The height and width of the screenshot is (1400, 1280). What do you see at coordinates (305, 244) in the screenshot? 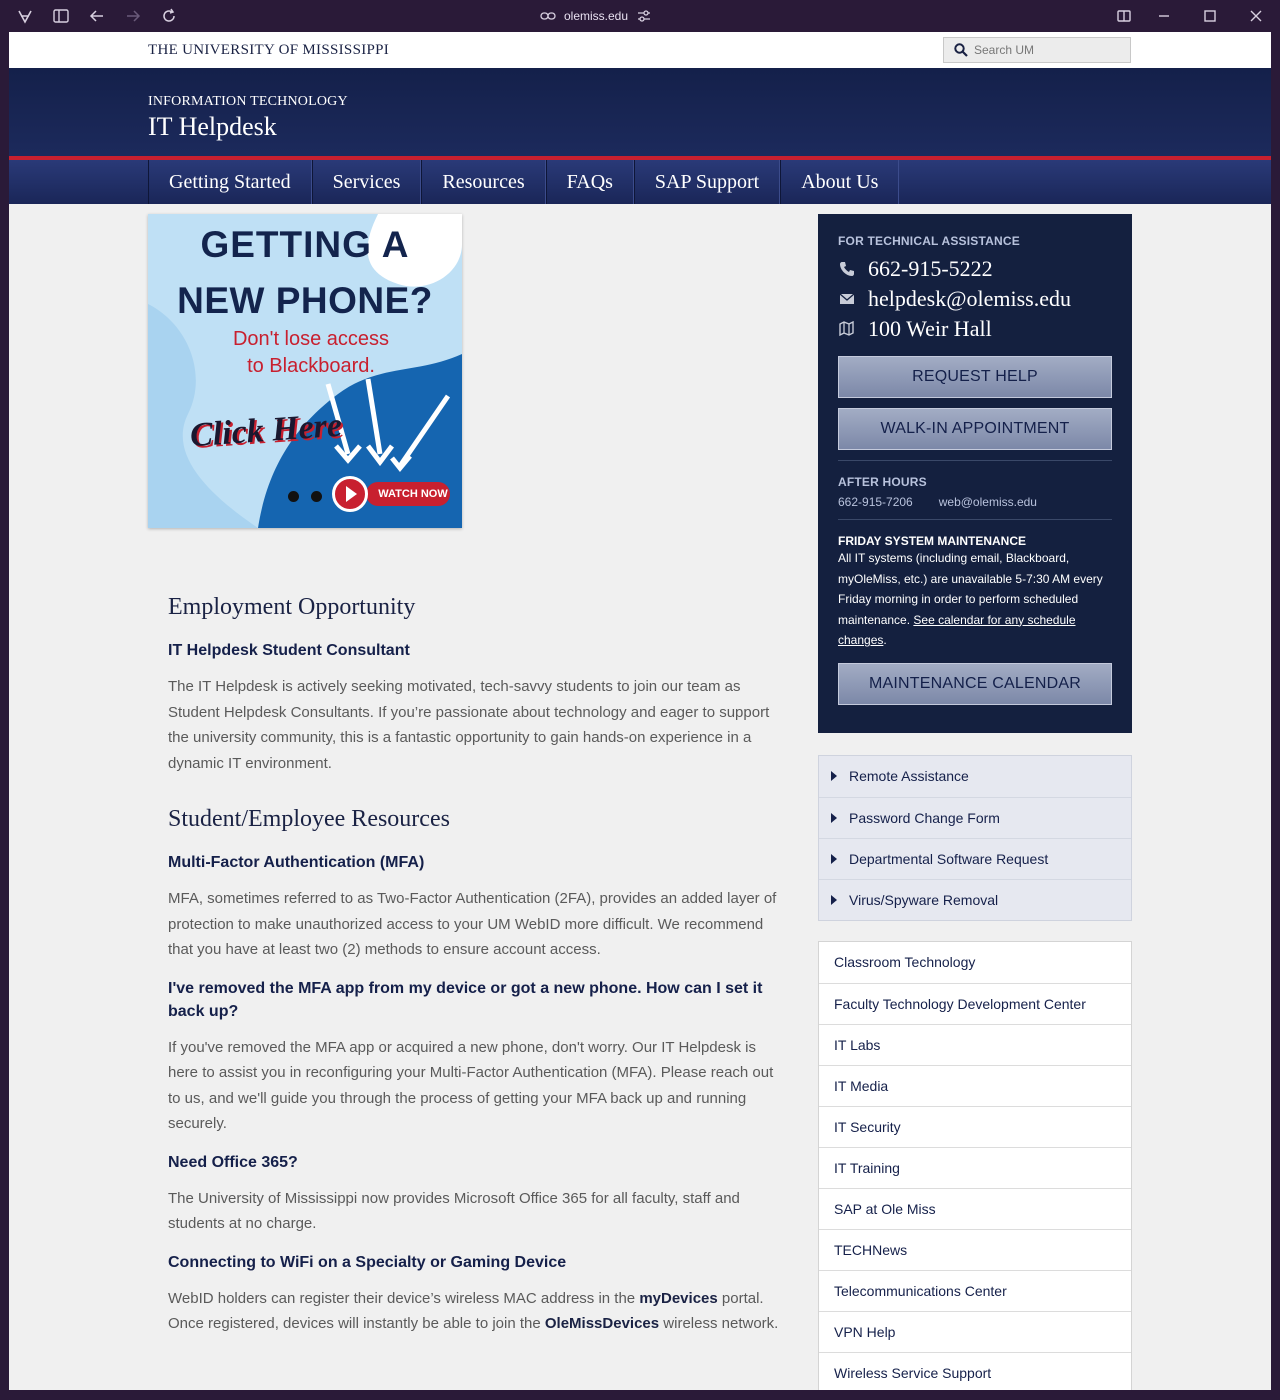
I see `promo-line-1: GETTING A` at bounding box center [305, 244].